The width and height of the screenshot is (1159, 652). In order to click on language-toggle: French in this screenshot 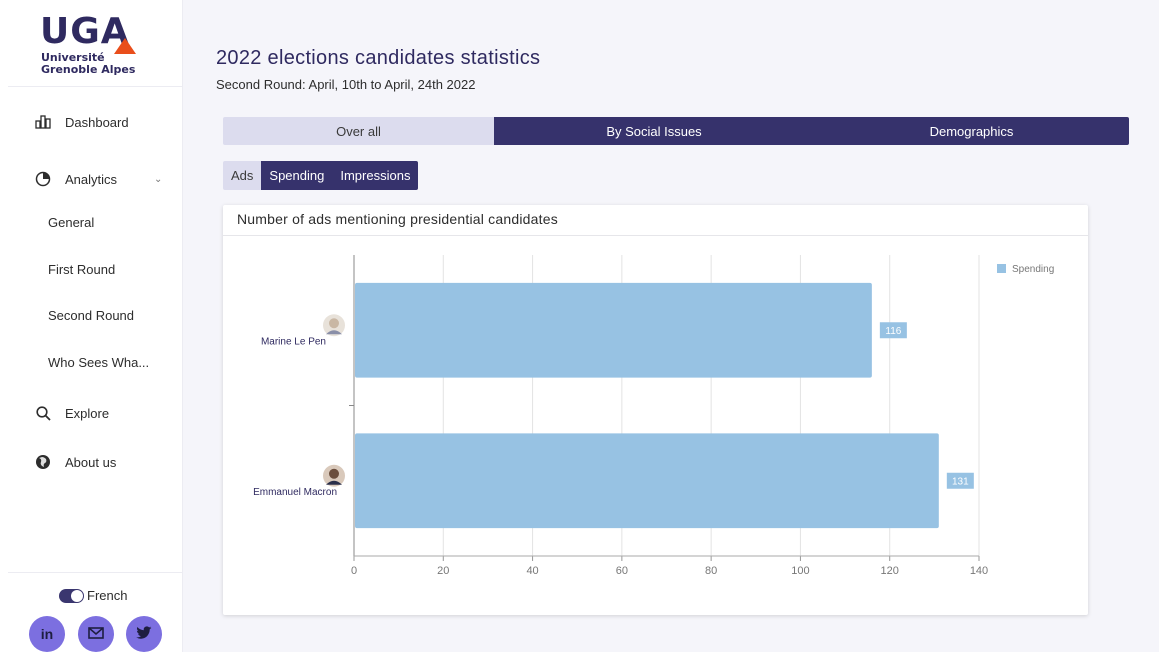, I will do `click(93, 595)`.